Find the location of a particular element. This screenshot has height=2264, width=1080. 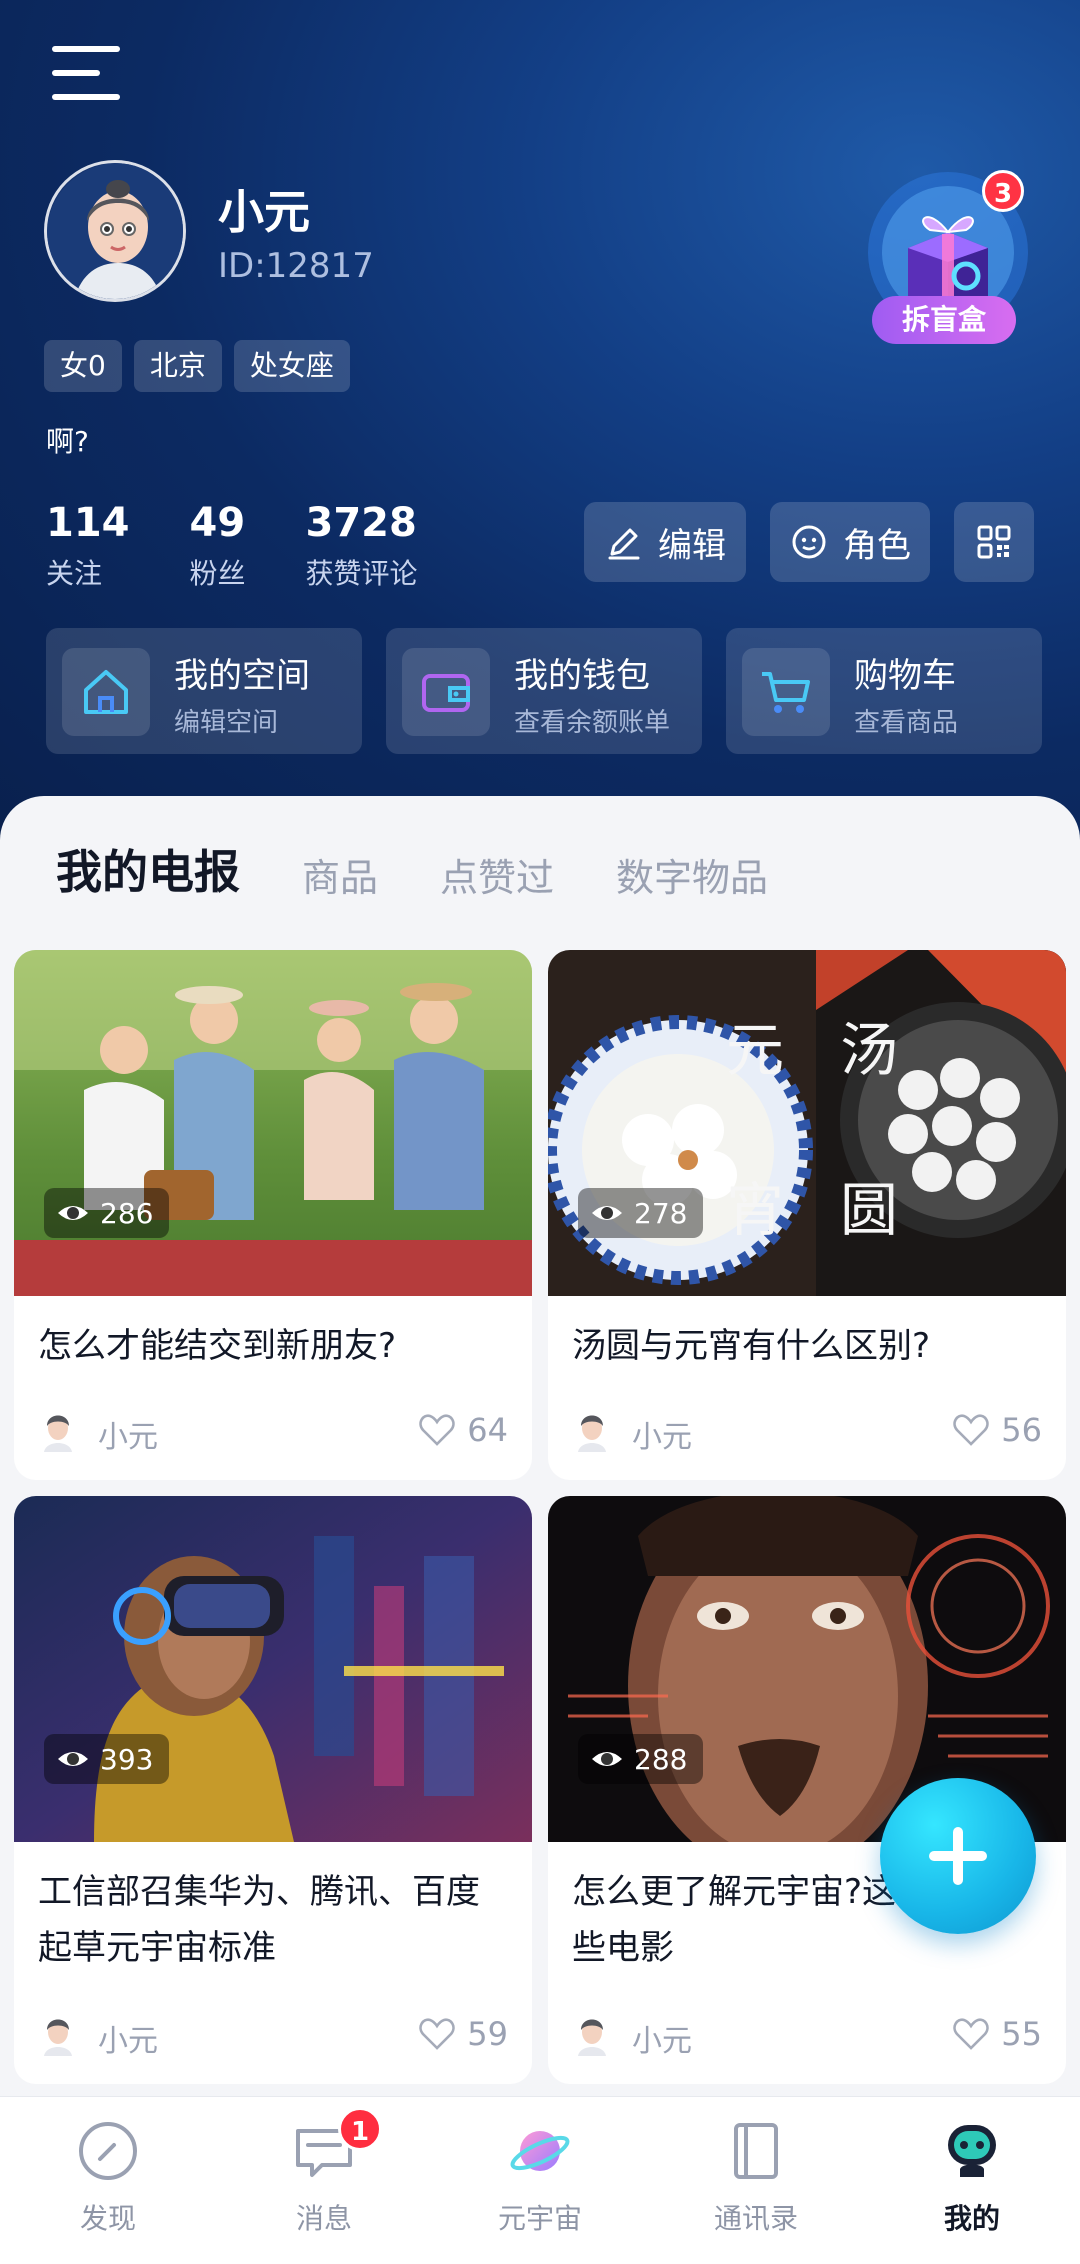

quick-card-cart-subtitle: 查看商品 is located at coordinates (906, 723).